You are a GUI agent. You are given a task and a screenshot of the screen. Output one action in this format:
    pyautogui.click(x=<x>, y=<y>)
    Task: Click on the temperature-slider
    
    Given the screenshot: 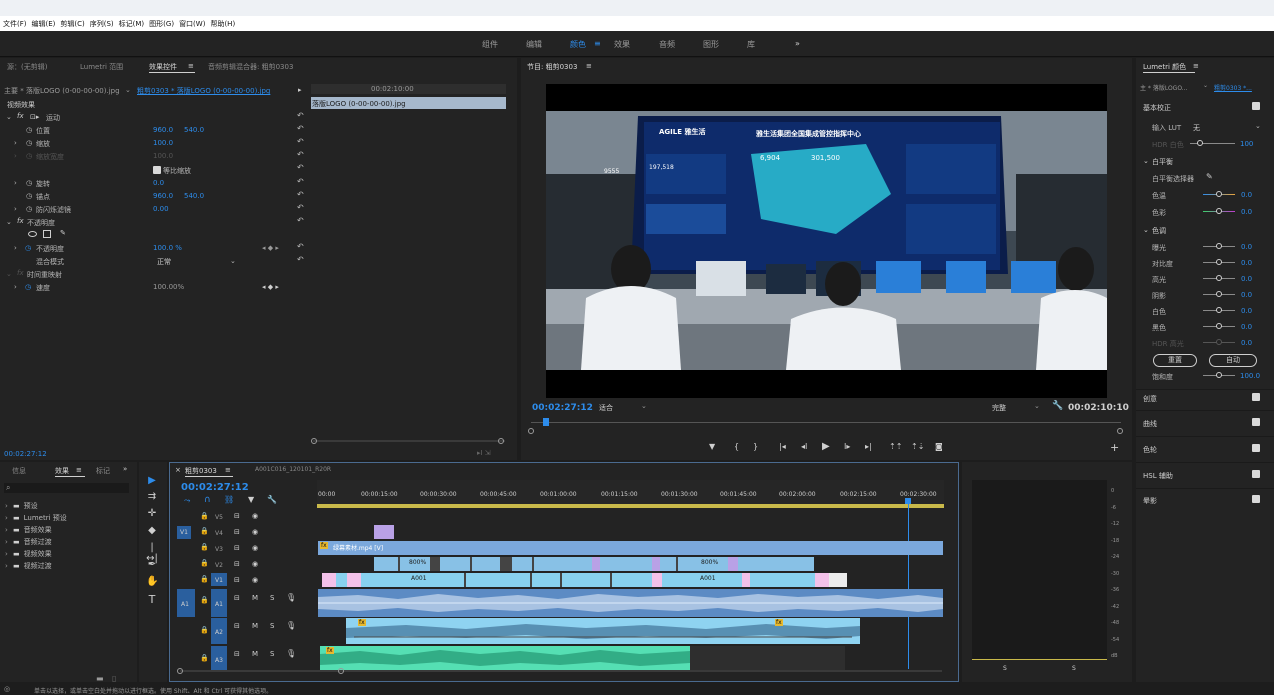 What is the action you would take?
    pyautogui.click(x=1219, y=194)
    